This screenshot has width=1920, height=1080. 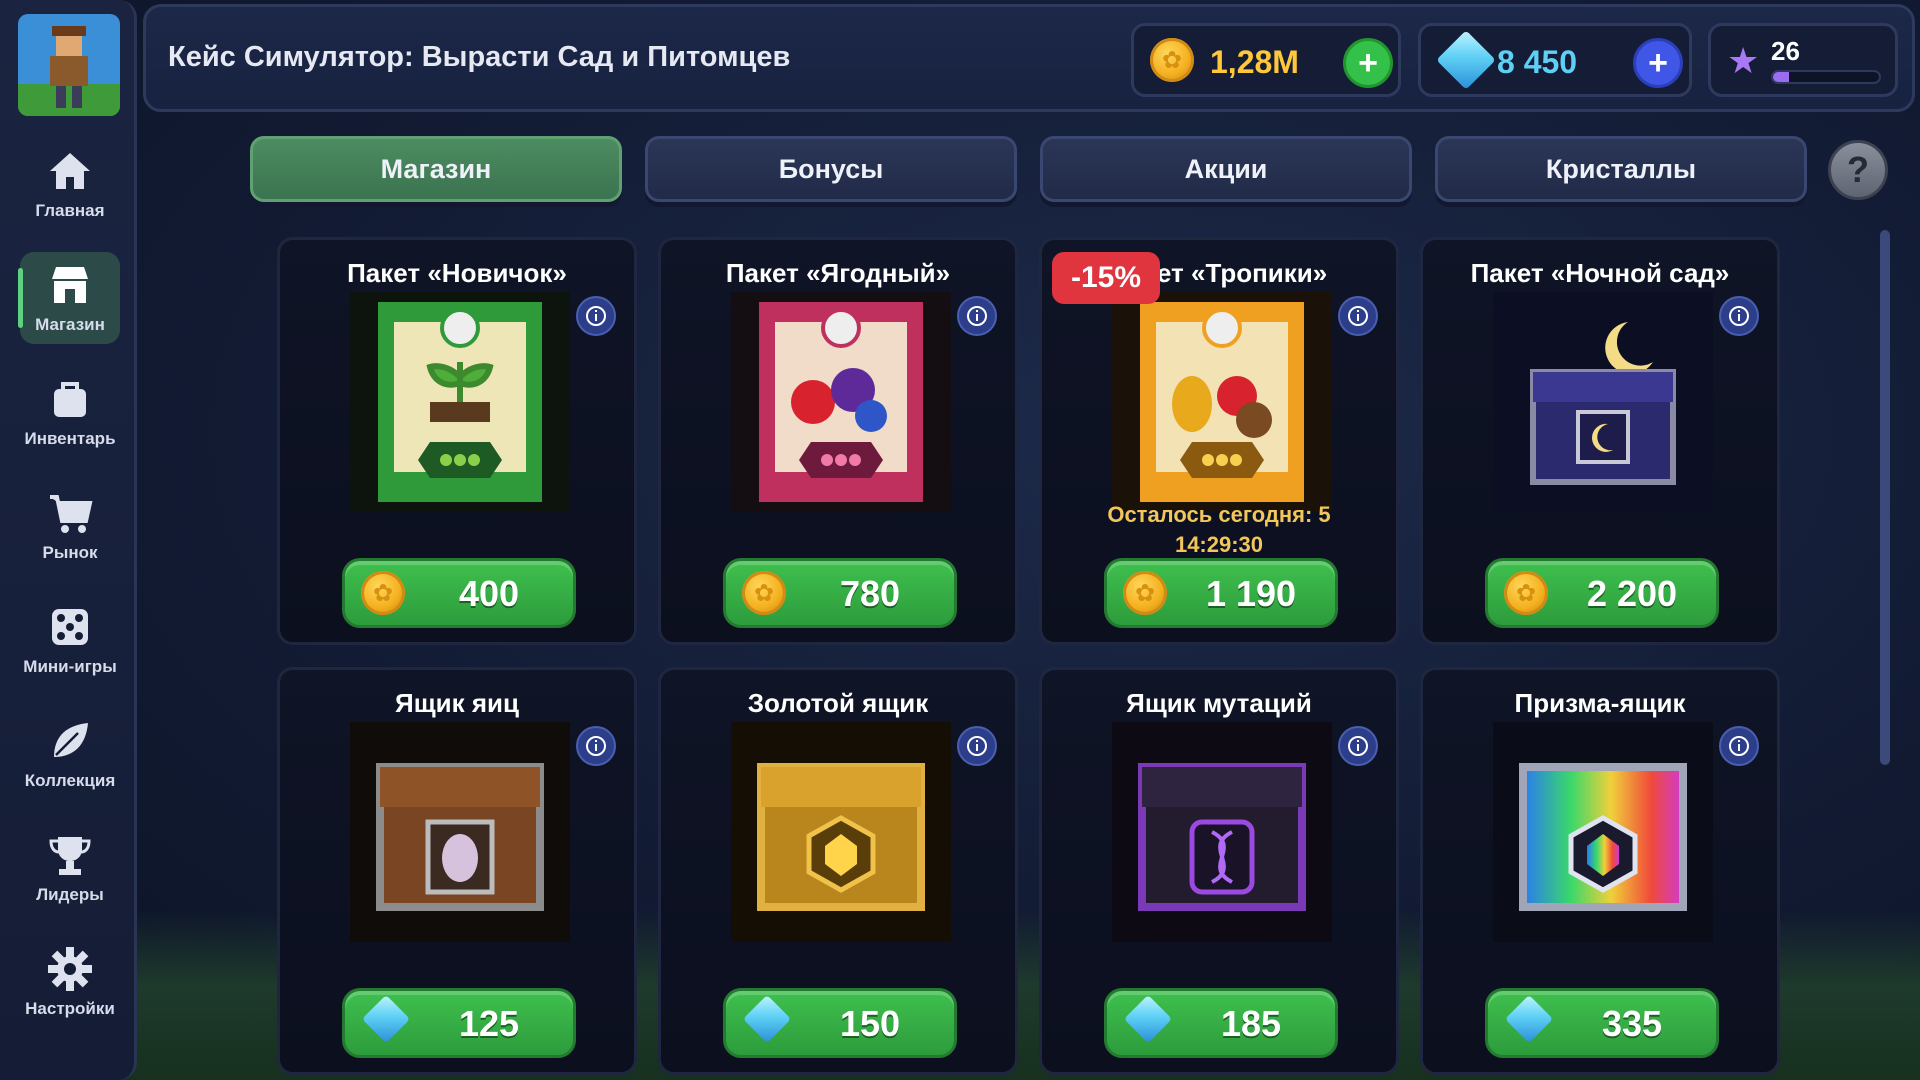 I want to click on level-progress-bar, so click(x=1826, y=77).